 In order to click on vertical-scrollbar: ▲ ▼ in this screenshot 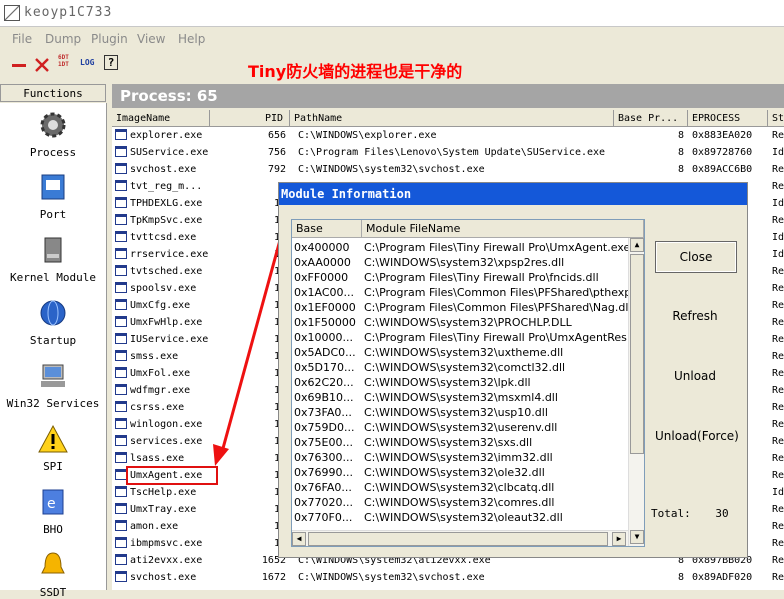, I will do `click(636, 392)`.